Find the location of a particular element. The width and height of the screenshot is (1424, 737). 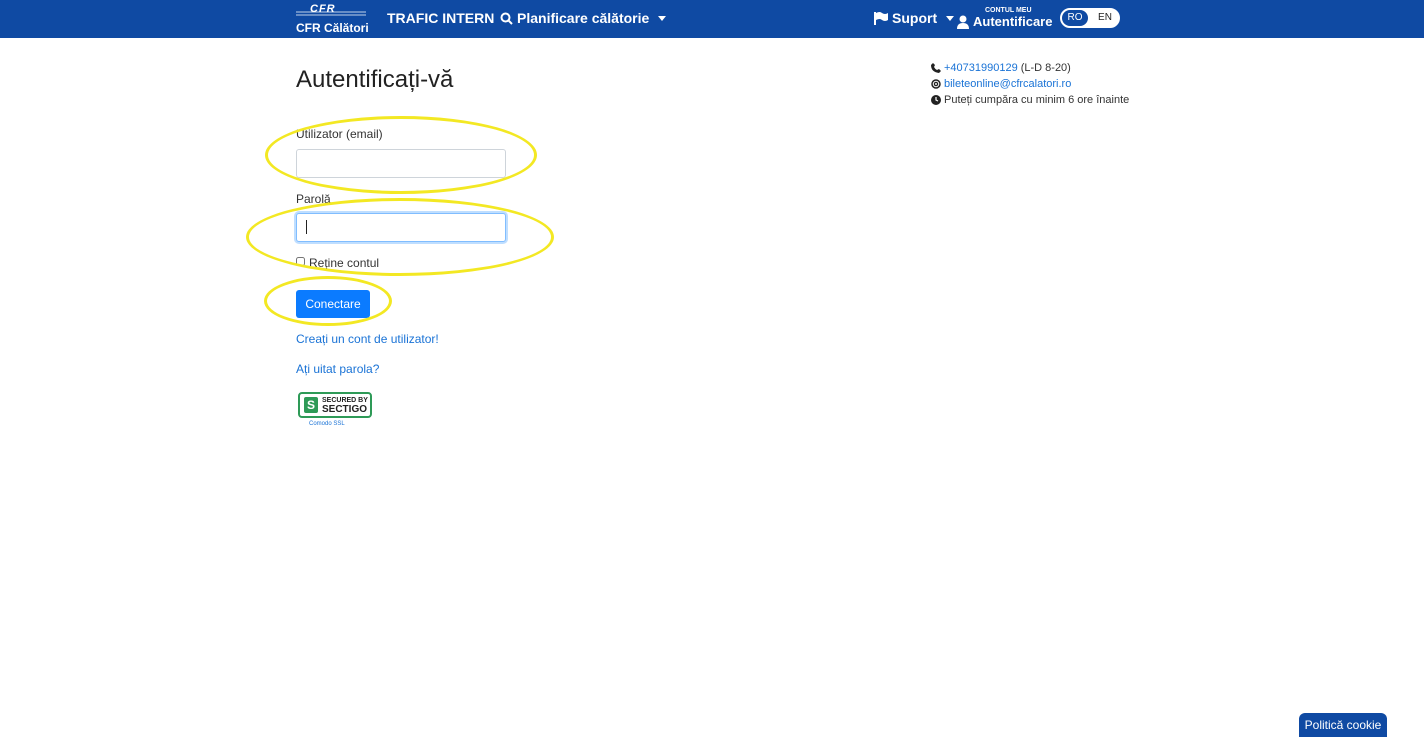

login-button: Conectare is located at coordinates (333, 304).